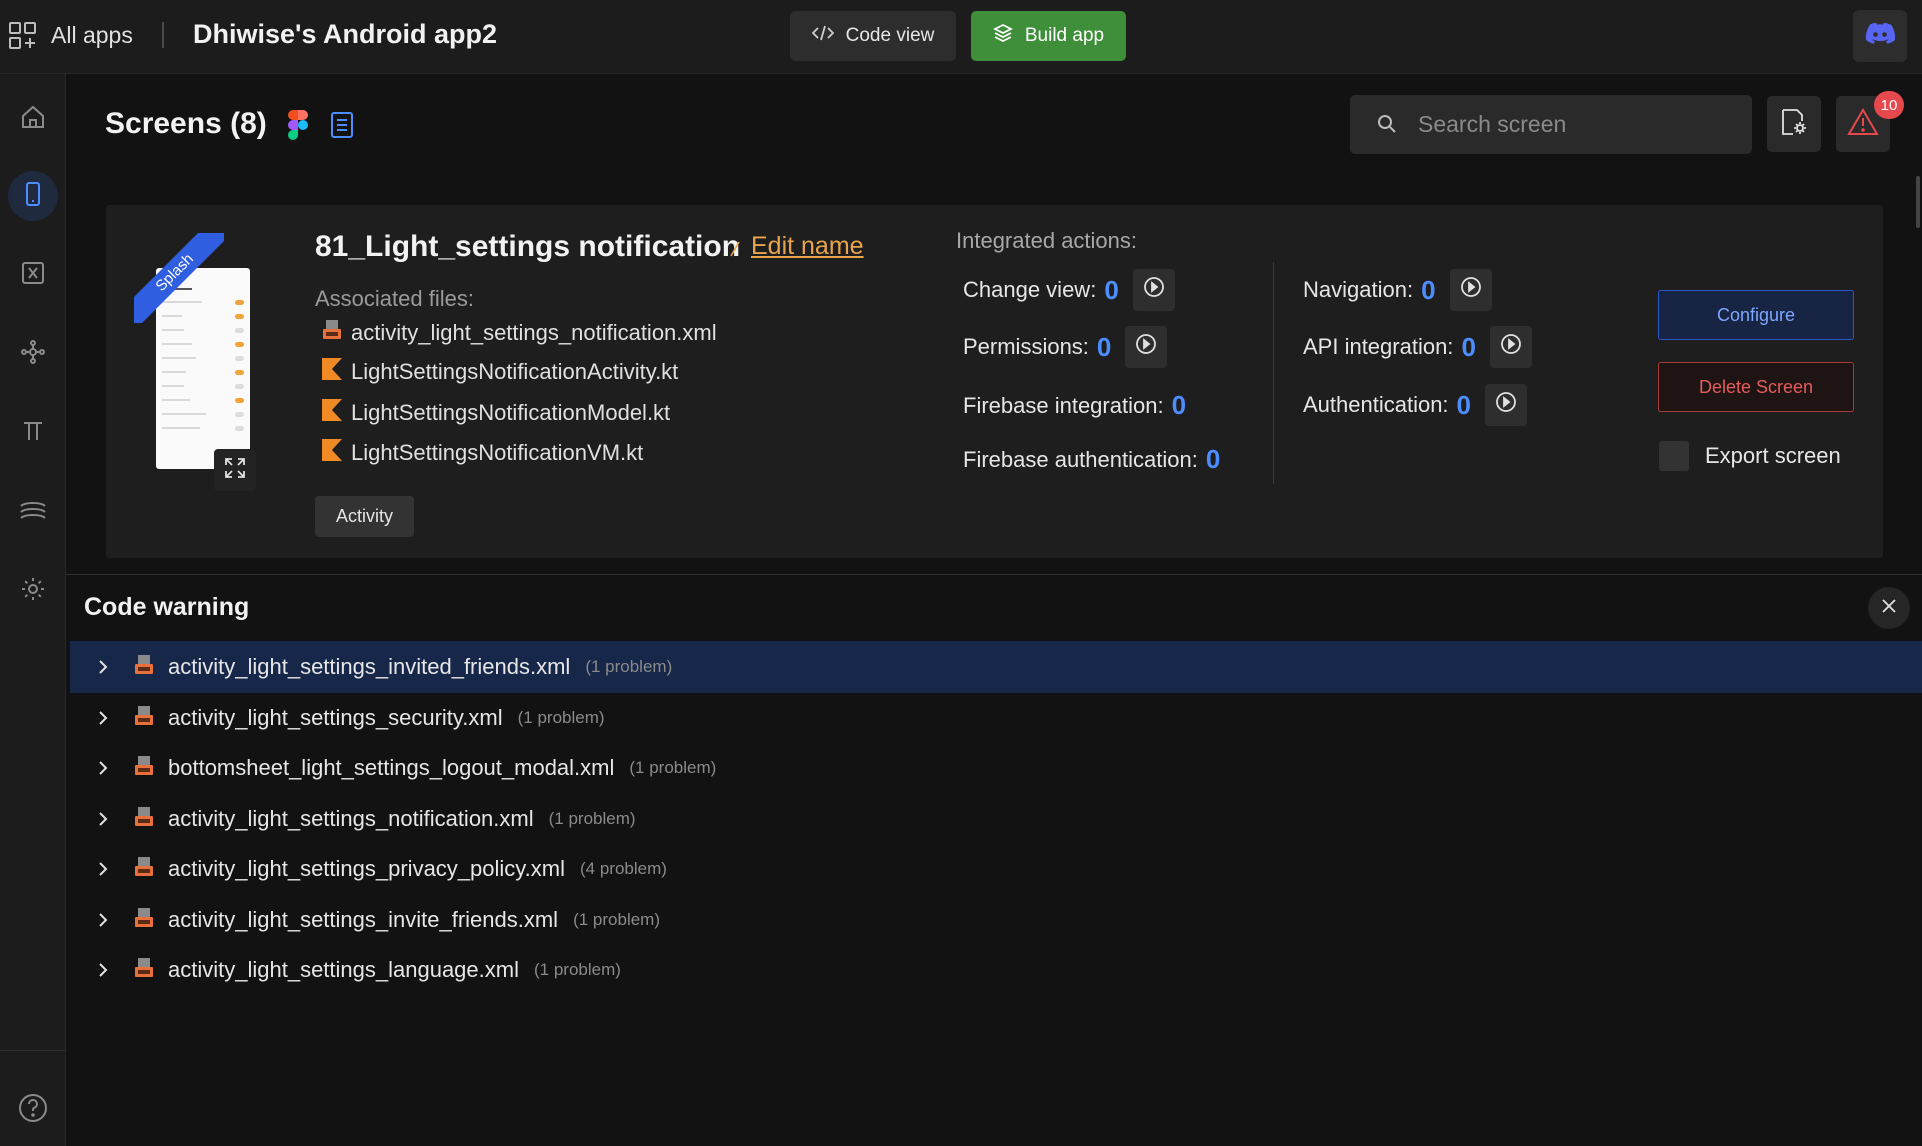 The image size is (1922, 1146). I want to click on build-app-button: Build app, so click(1048, 36).